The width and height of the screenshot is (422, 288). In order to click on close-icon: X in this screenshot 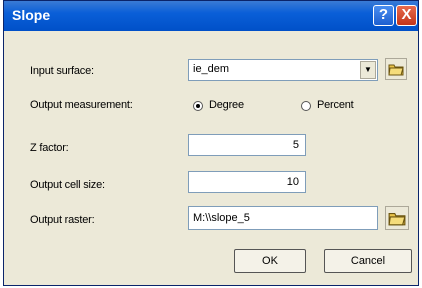, I will do `click(406, 14)`.